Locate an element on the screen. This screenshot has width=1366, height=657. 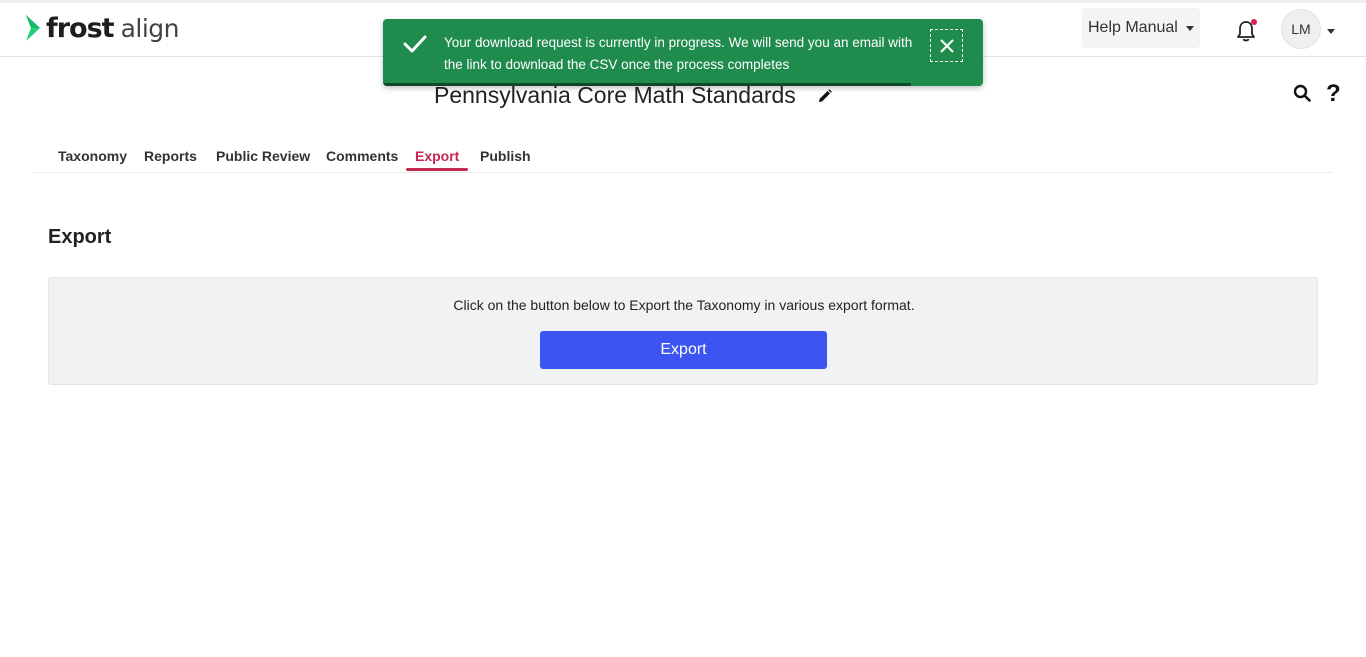
tab-publish: Publish is located at coordinates (505, 156).